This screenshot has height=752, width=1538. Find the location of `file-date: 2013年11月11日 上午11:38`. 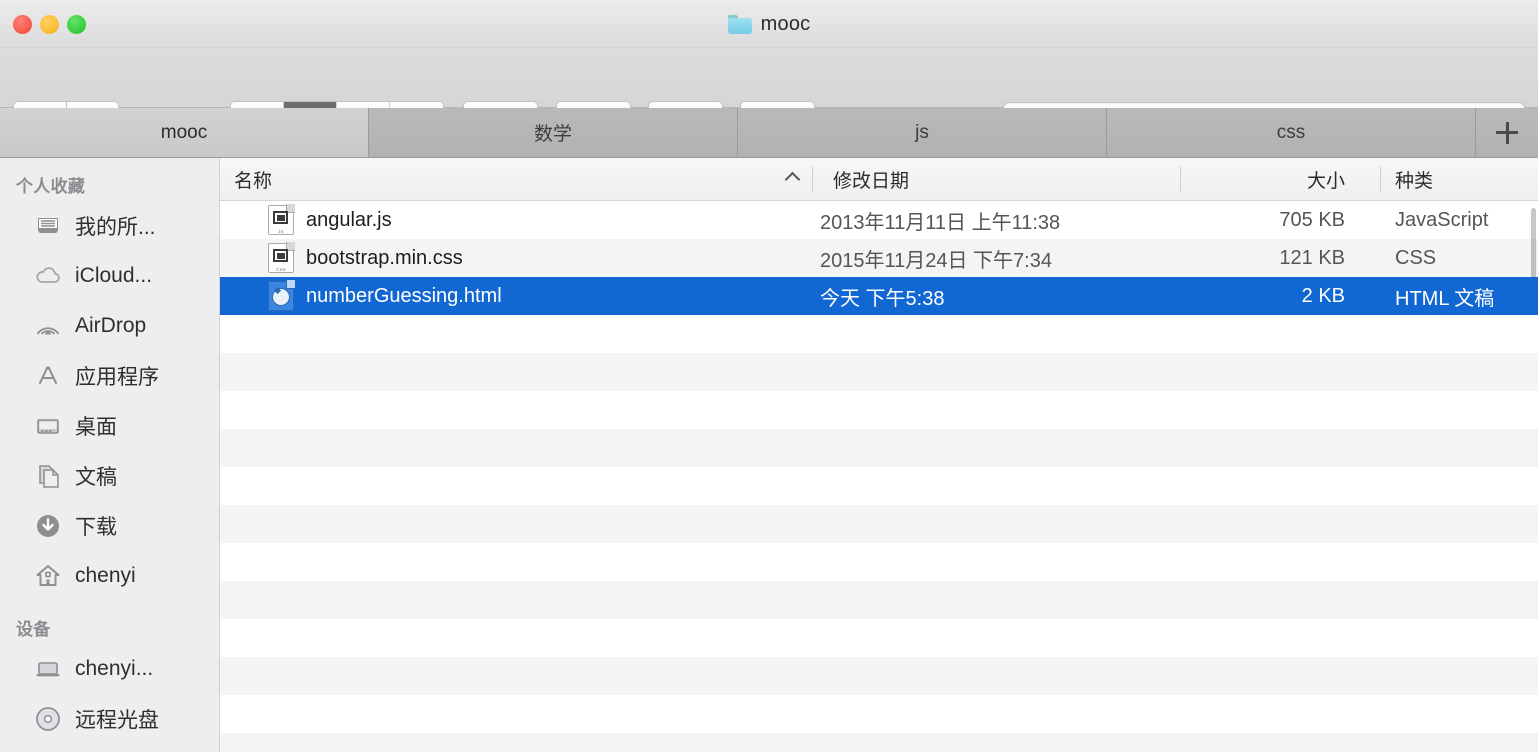

file-date: 2013年11月11日 上午11:38 is located at coordinates (940, 222).